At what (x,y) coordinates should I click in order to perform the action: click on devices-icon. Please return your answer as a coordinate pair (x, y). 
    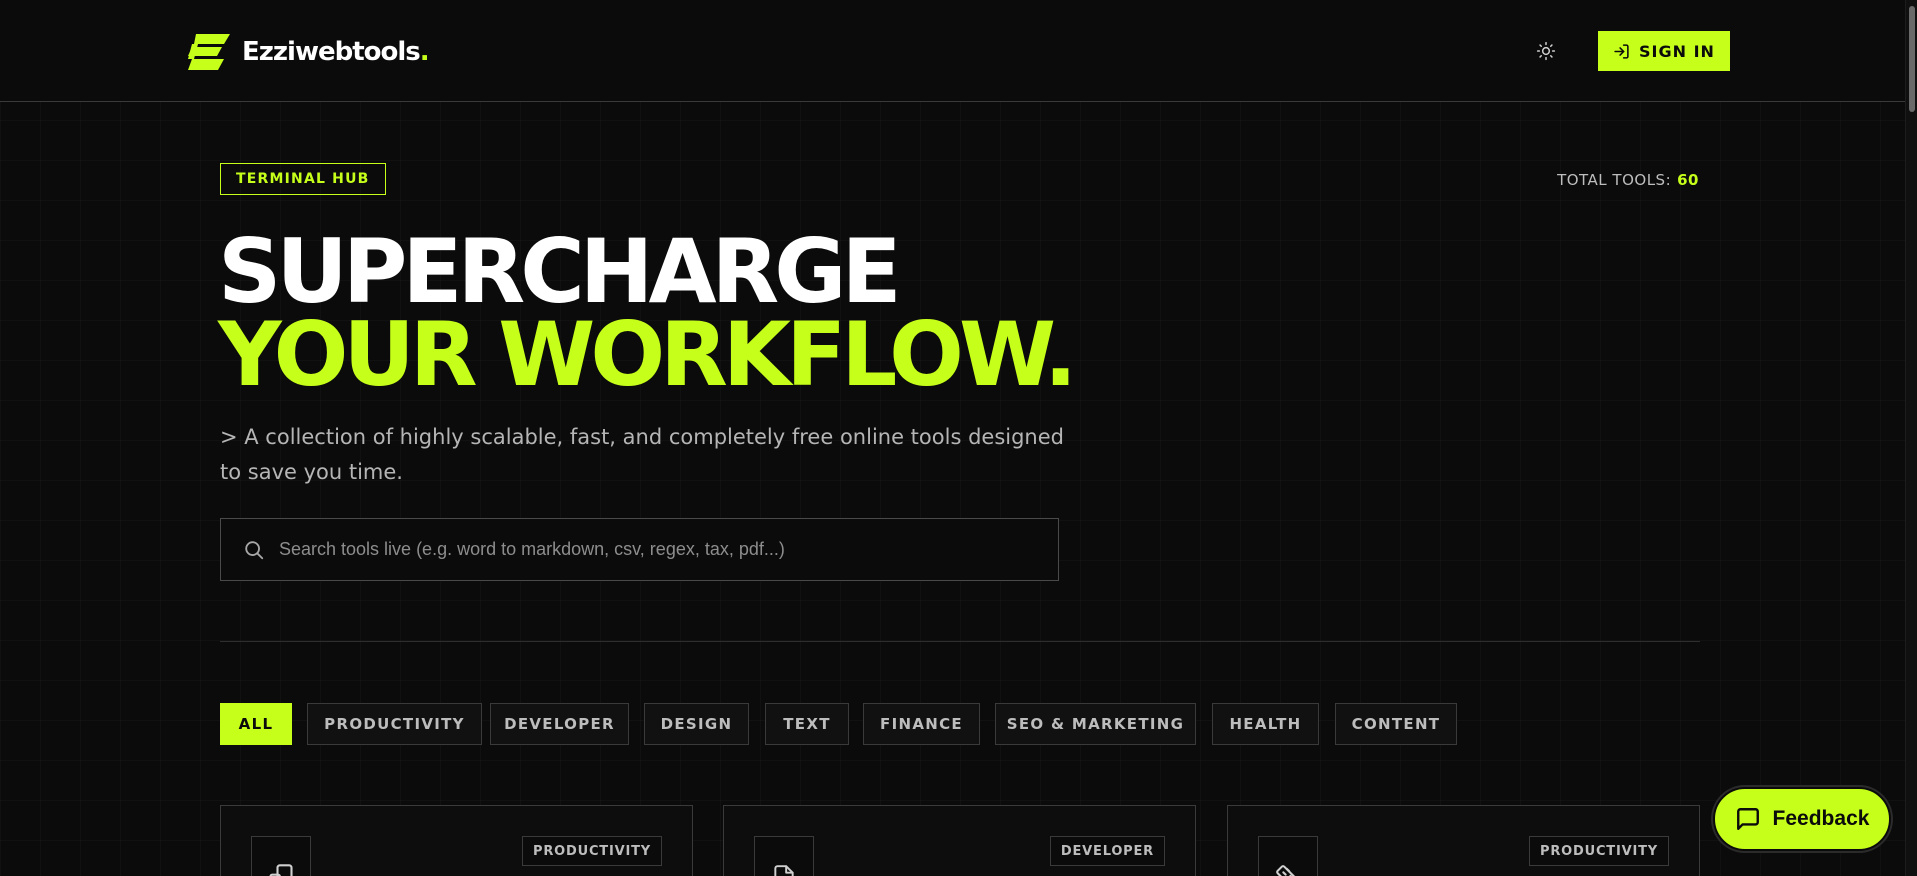
    Looking at the image, I should click on (281, 870).